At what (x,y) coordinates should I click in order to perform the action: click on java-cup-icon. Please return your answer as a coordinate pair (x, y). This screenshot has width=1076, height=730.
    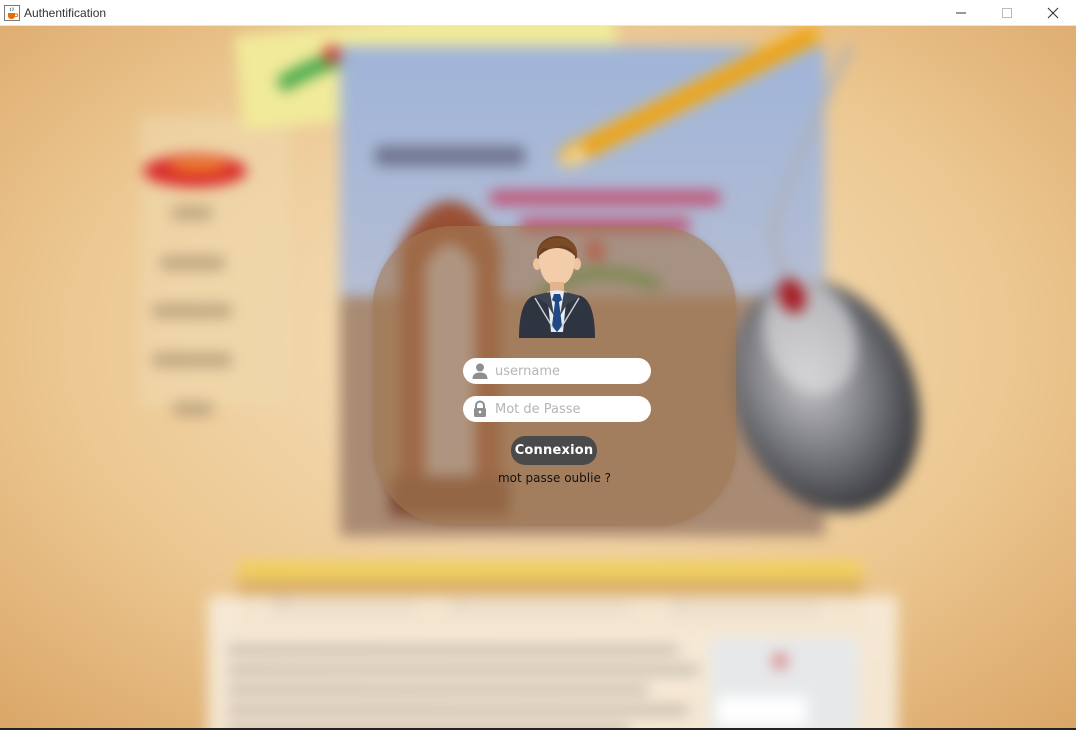
    Looking at the image, I should click on (12, 12).